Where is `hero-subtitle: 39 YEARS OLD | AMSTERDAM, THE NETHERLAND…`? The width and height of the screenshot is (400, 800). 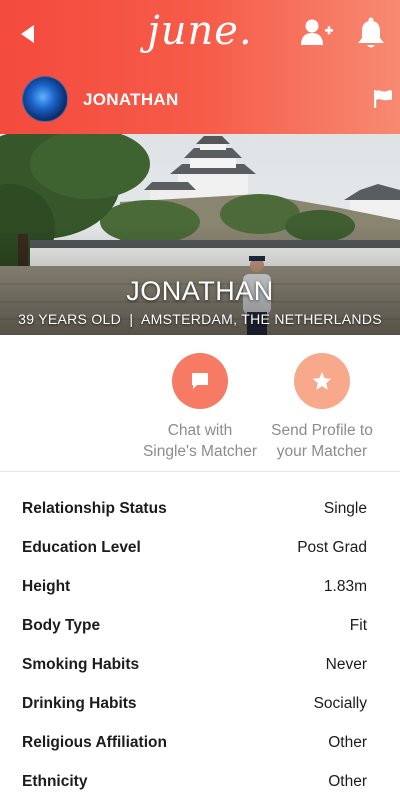
hero-subtitle: 39 YEARS OLD | AMSTERDAM, THE NETHERLAND… is located at coordinates (200, 319).